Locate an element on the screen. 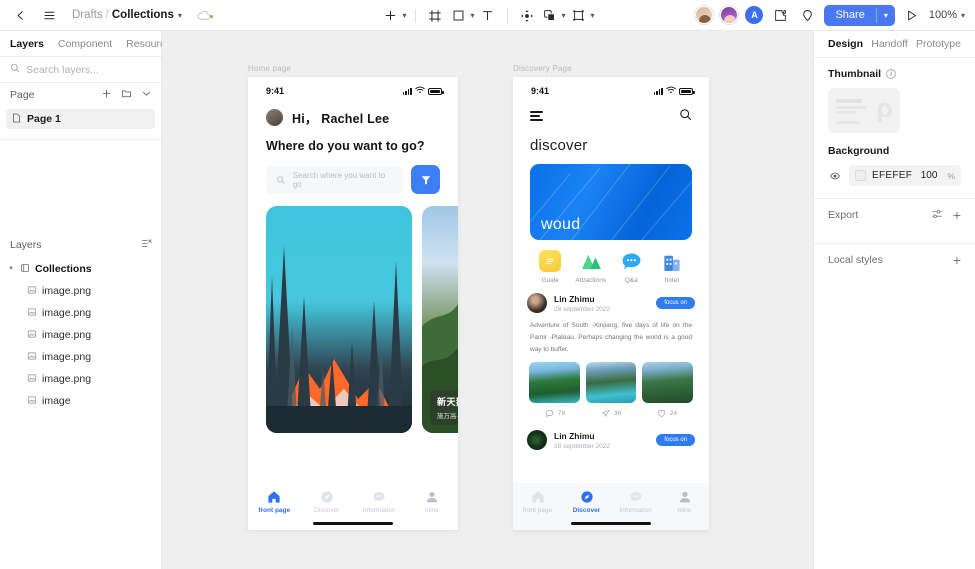 Image resolution: width=975 pixels, height=569 pixels. tab-prototype: Prototype is located at coordinates (938, 44).